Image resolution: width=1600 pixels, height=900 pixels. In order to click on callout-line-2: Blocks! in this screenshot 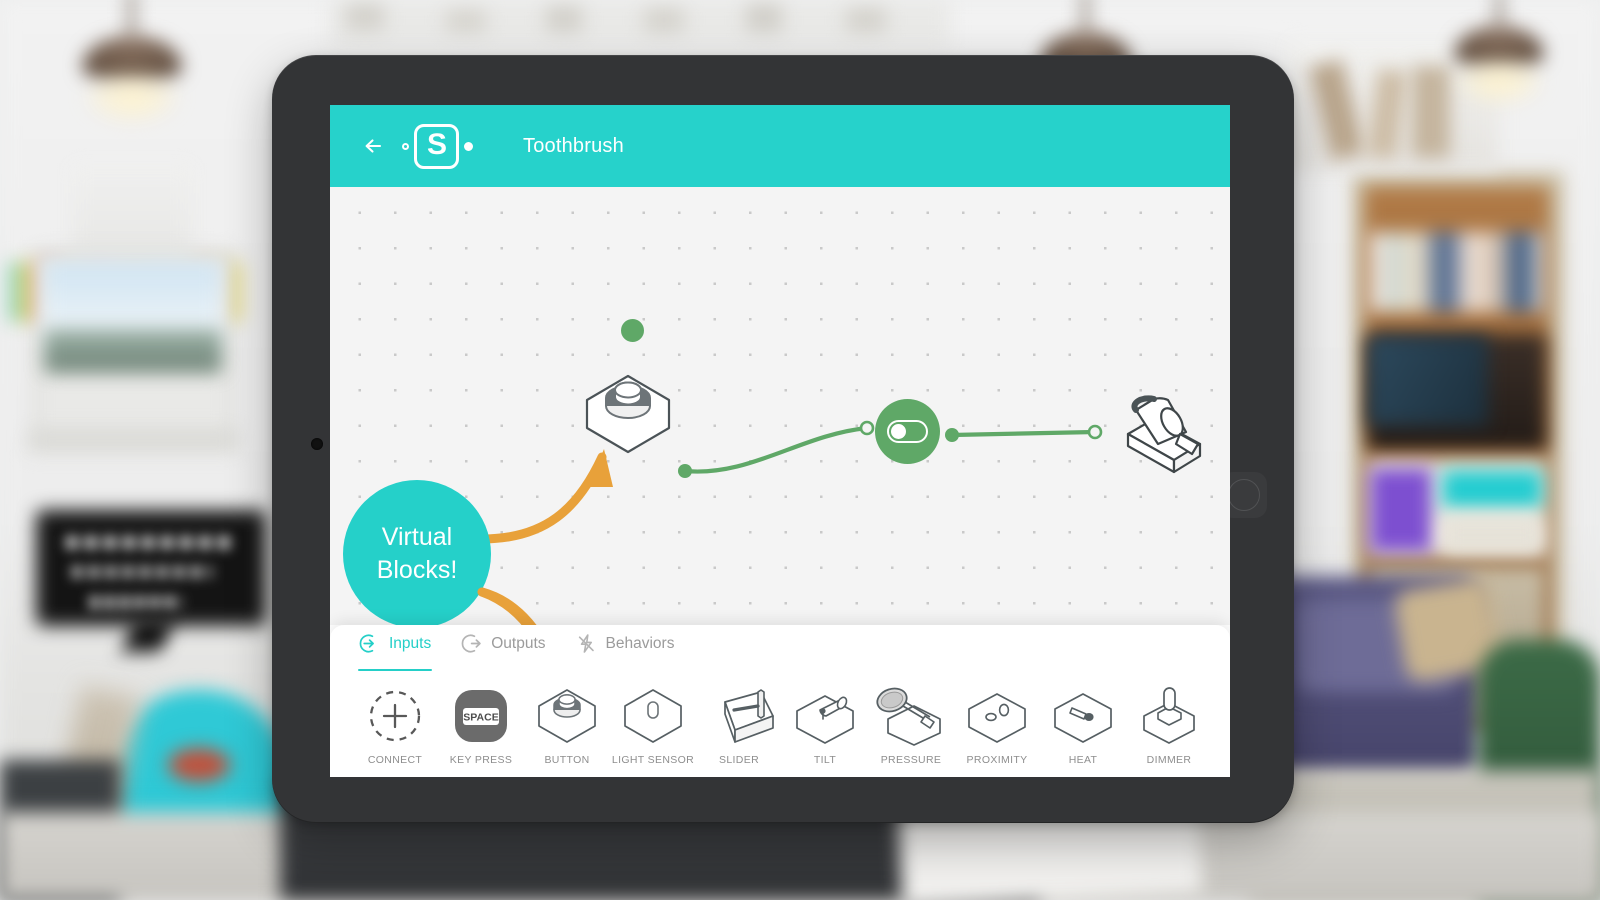, I will do `click(417, 570)`.